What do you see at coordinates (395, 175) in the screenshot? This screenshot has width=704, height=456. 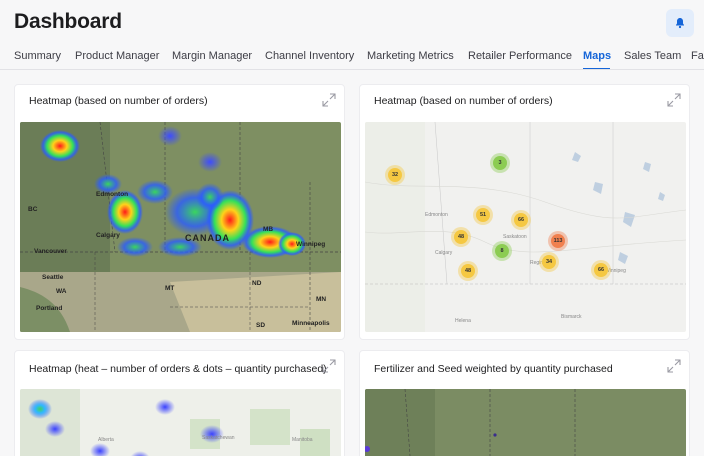 I see `cluster-marker: 32` at bounding box center [395, 175].